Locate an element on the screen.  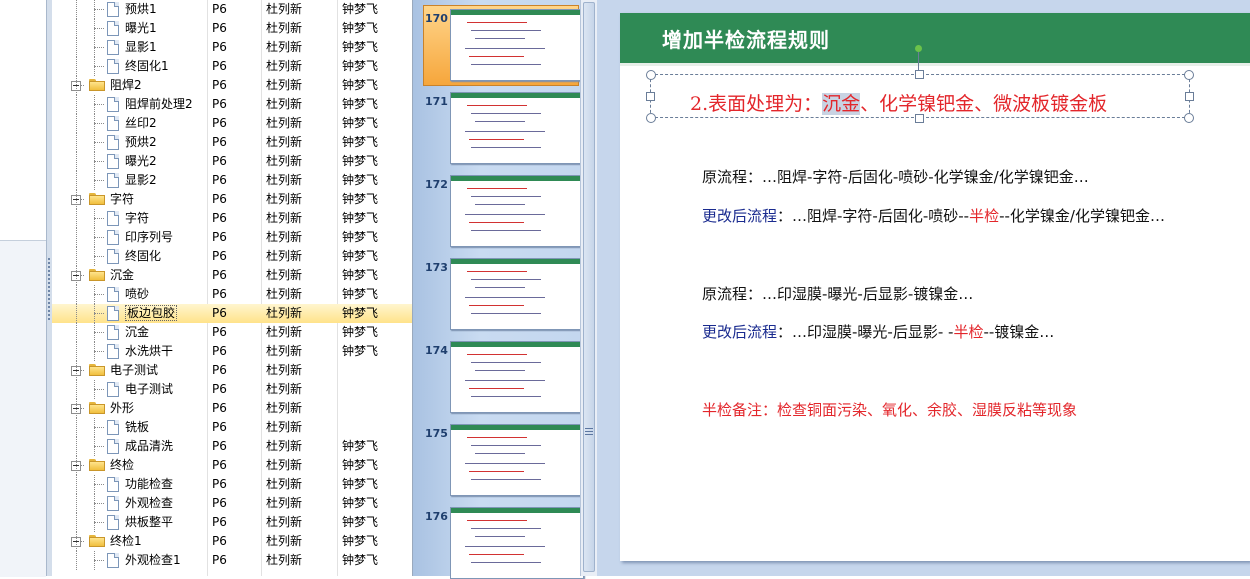
resize-handle-top is located at coordinates (919, 74).